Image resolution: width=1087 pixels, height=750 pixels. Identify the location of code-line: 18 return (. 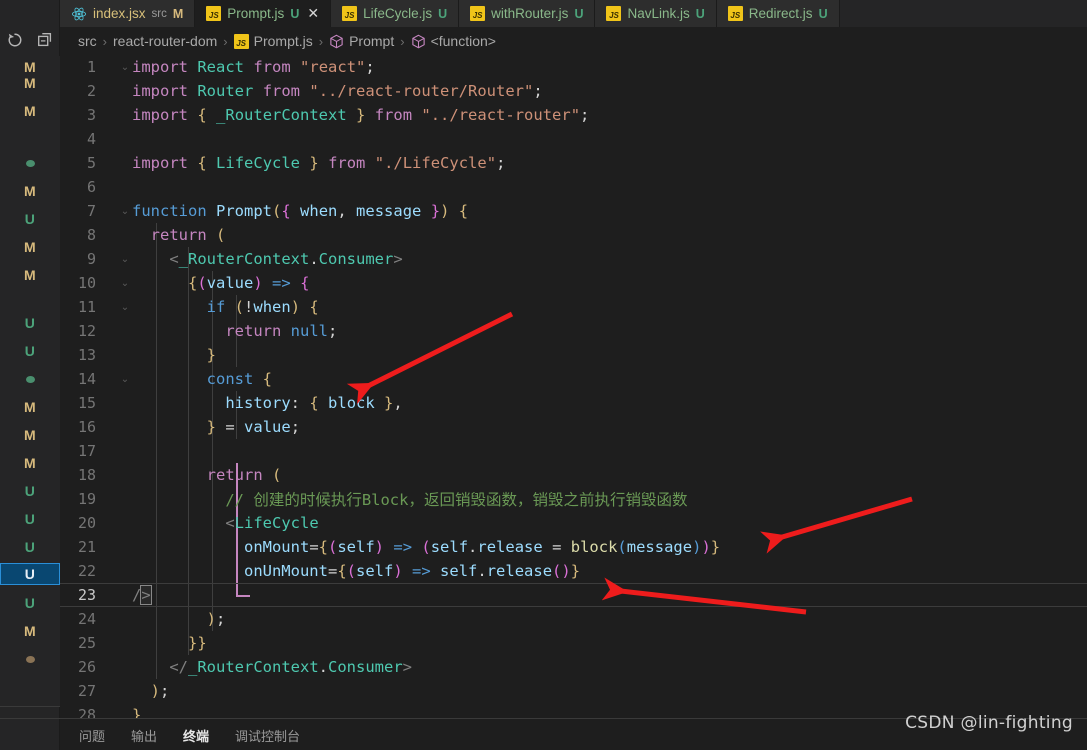
(573, 475).